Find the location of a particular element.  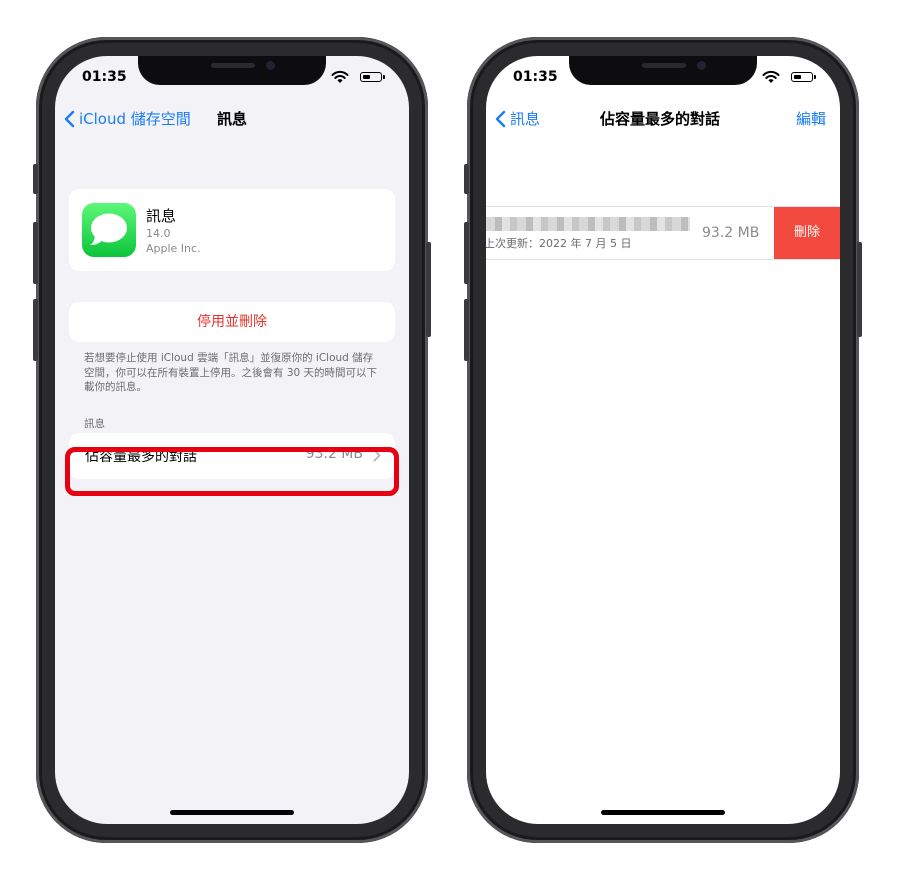

disable-and-delete-button: 停用並刪除 is located at coordinates (232, 322).